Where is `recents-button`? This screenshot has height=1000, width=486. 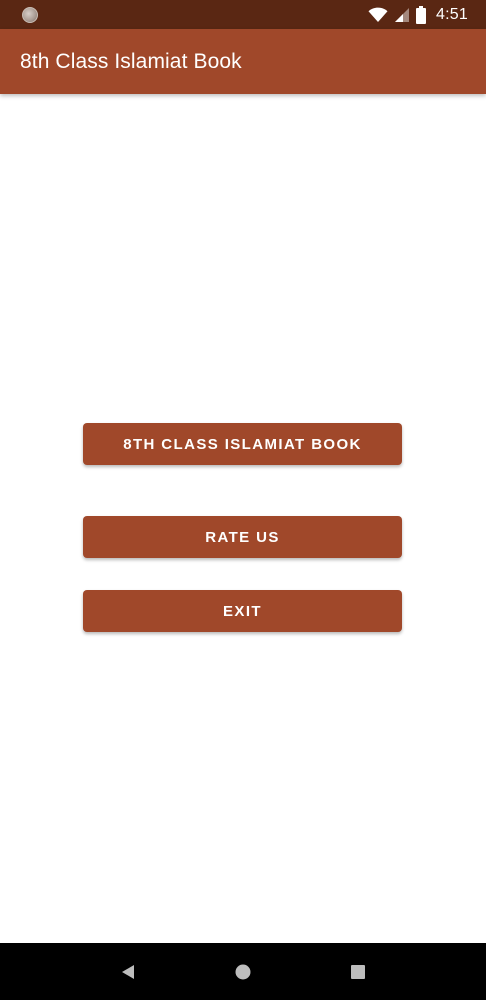
recents-button is located at coordinates (358, 972).